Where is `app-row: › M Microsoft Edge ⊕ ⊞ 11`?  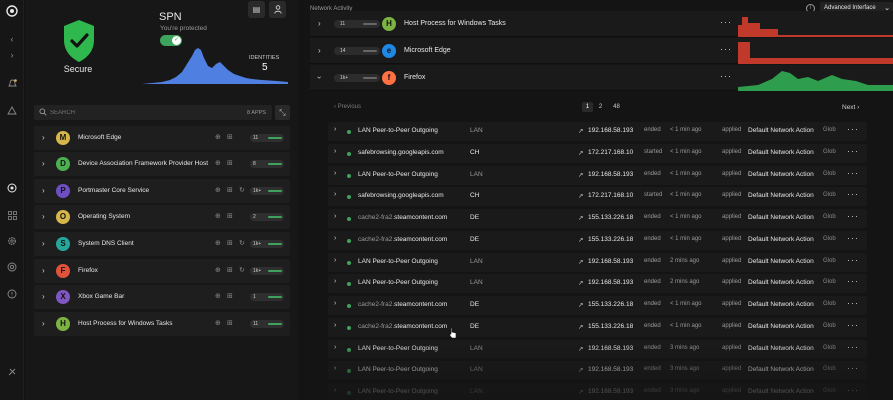
app-row: › M Microsoft Edge ⊕ ⊞ 11 is located at coordinates (162, 138).